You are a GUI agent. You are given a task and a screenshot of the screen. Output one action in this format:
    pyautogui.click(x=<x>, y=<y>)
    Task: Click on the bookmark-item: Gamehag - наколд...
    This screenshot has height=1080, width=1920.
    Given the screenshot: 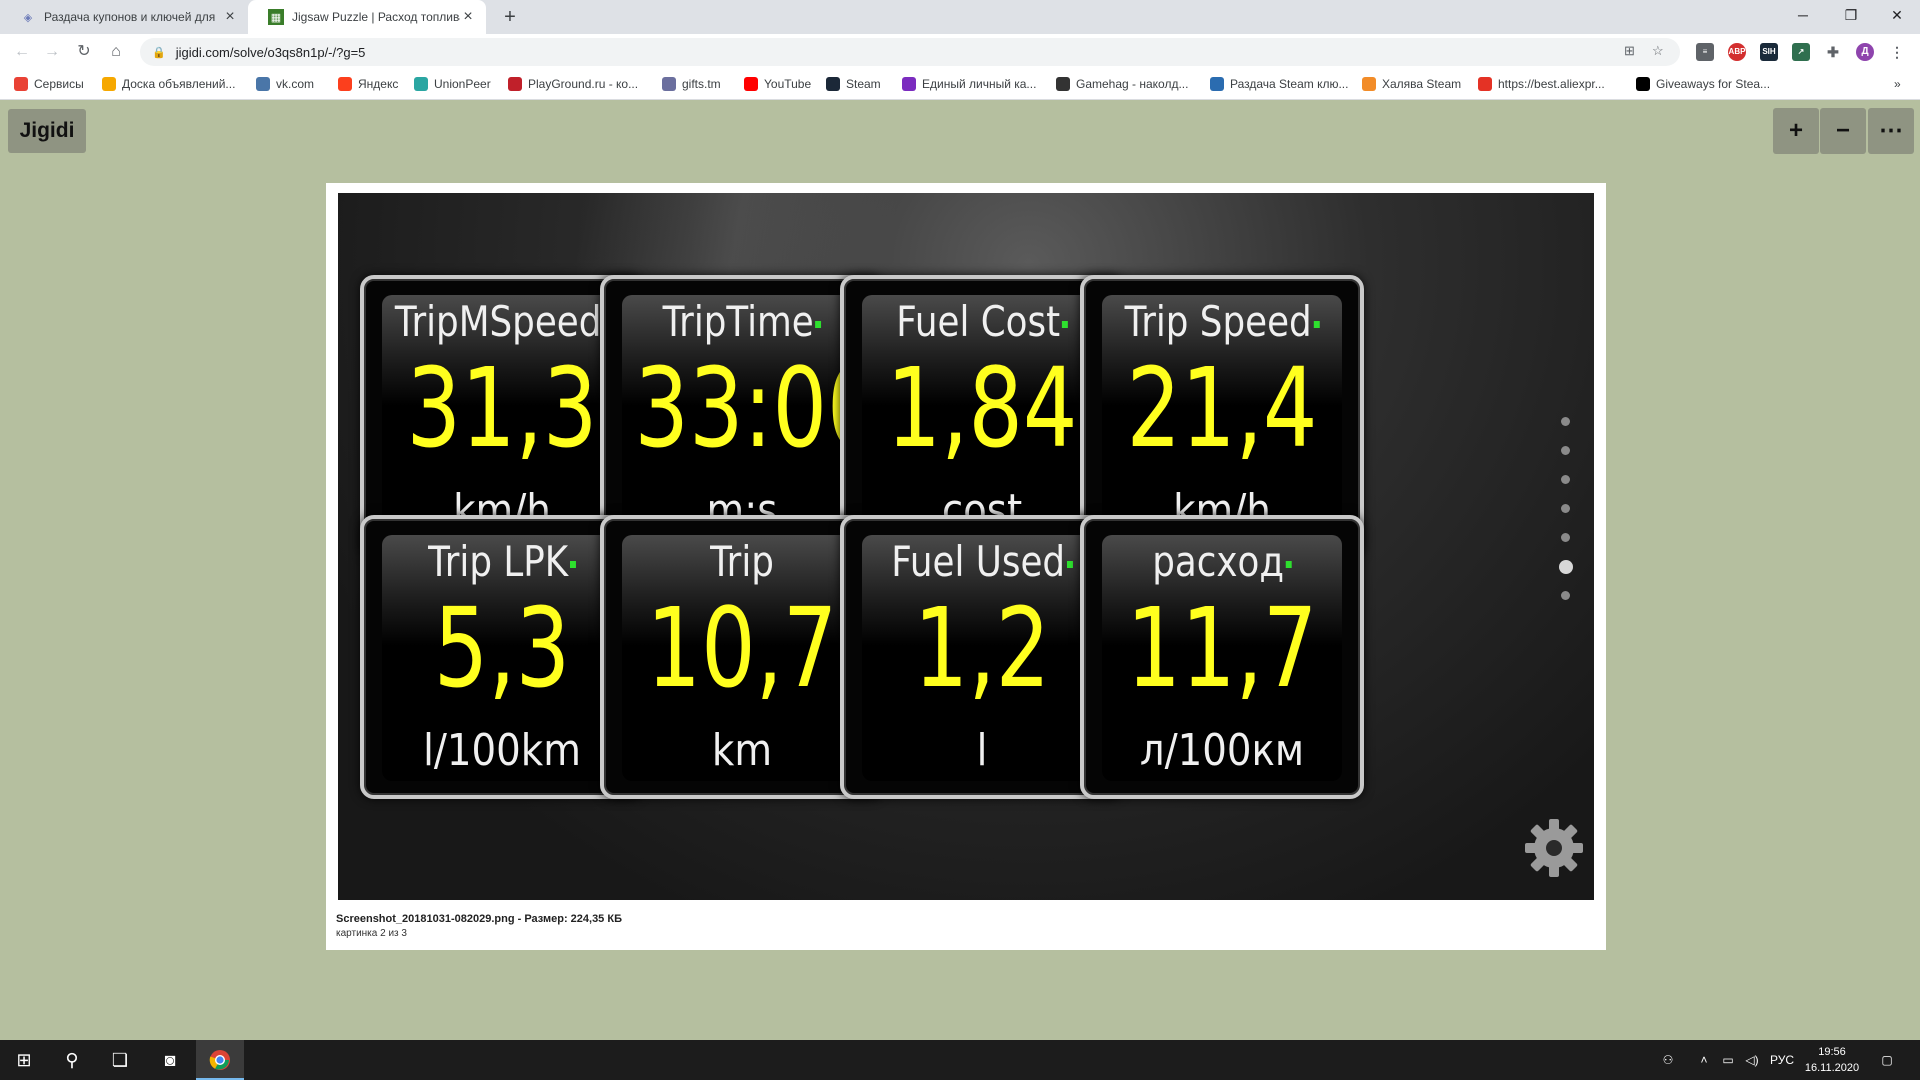 What is the action you would take?
    pyautogui.click(x=1122, y=84)
    